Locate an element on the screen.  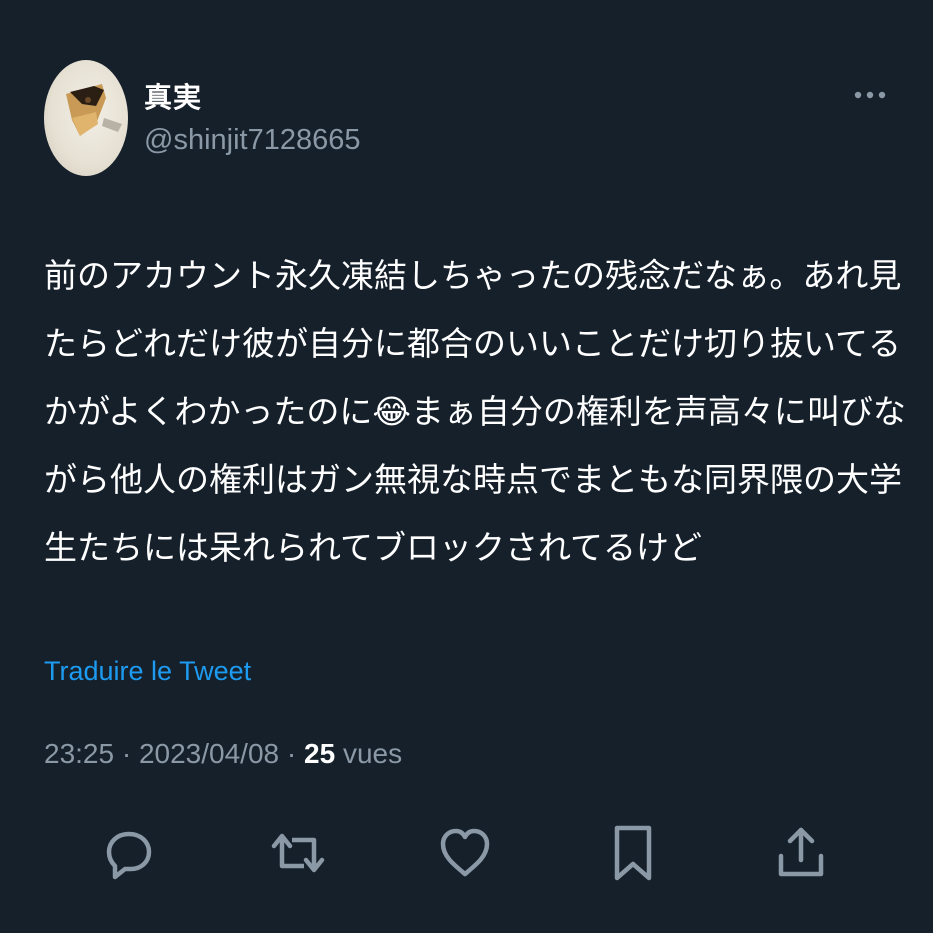
tweet-date: 2023/04/08 is located at coordinates (209, 753).